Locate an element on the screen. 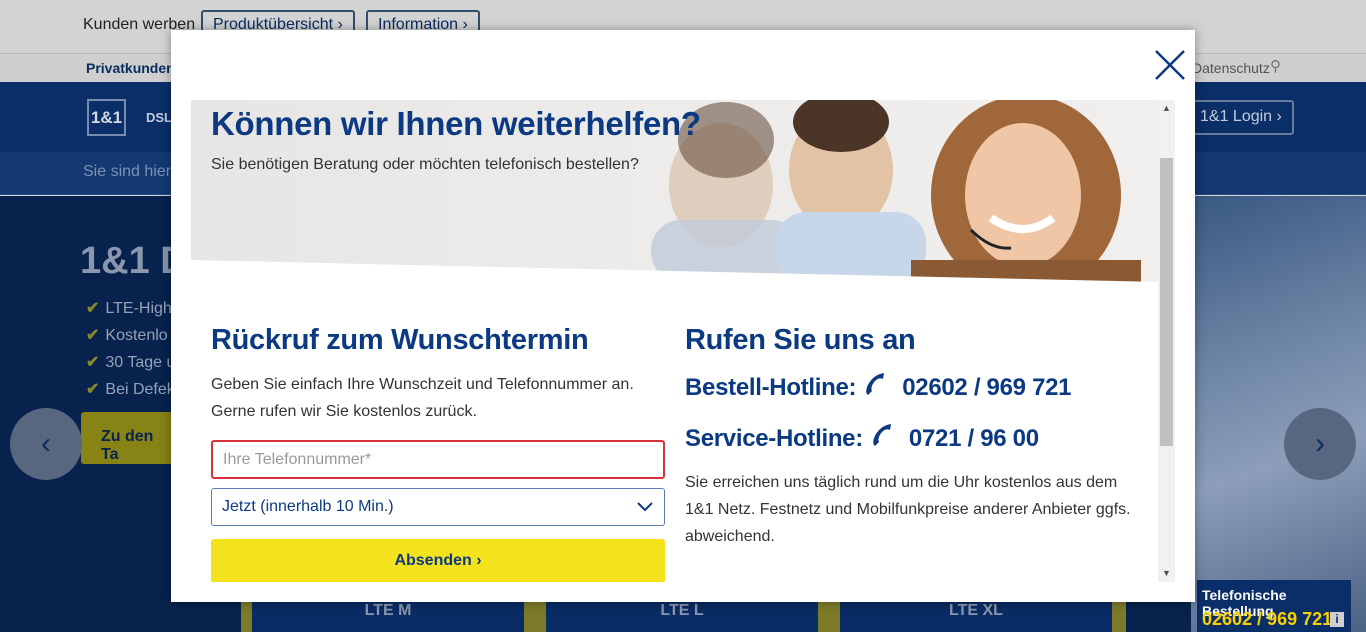 The image size is (1366, 632). submit-button: Absenden › is located at coordinates (438, 560).